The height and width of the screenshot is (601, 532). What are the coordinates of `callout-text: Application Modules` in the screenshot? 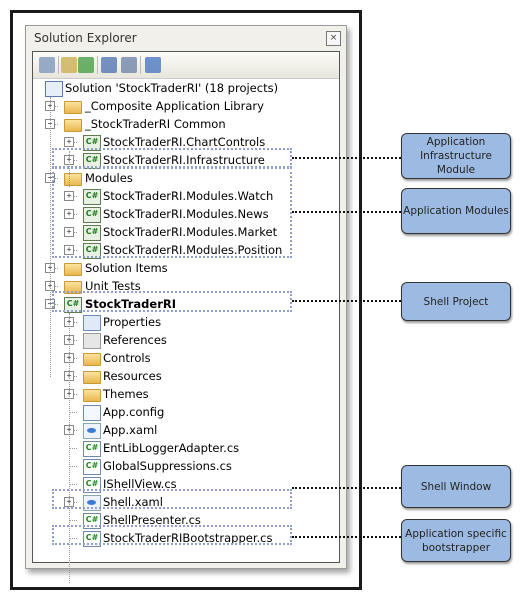 It's located at (456, 211).